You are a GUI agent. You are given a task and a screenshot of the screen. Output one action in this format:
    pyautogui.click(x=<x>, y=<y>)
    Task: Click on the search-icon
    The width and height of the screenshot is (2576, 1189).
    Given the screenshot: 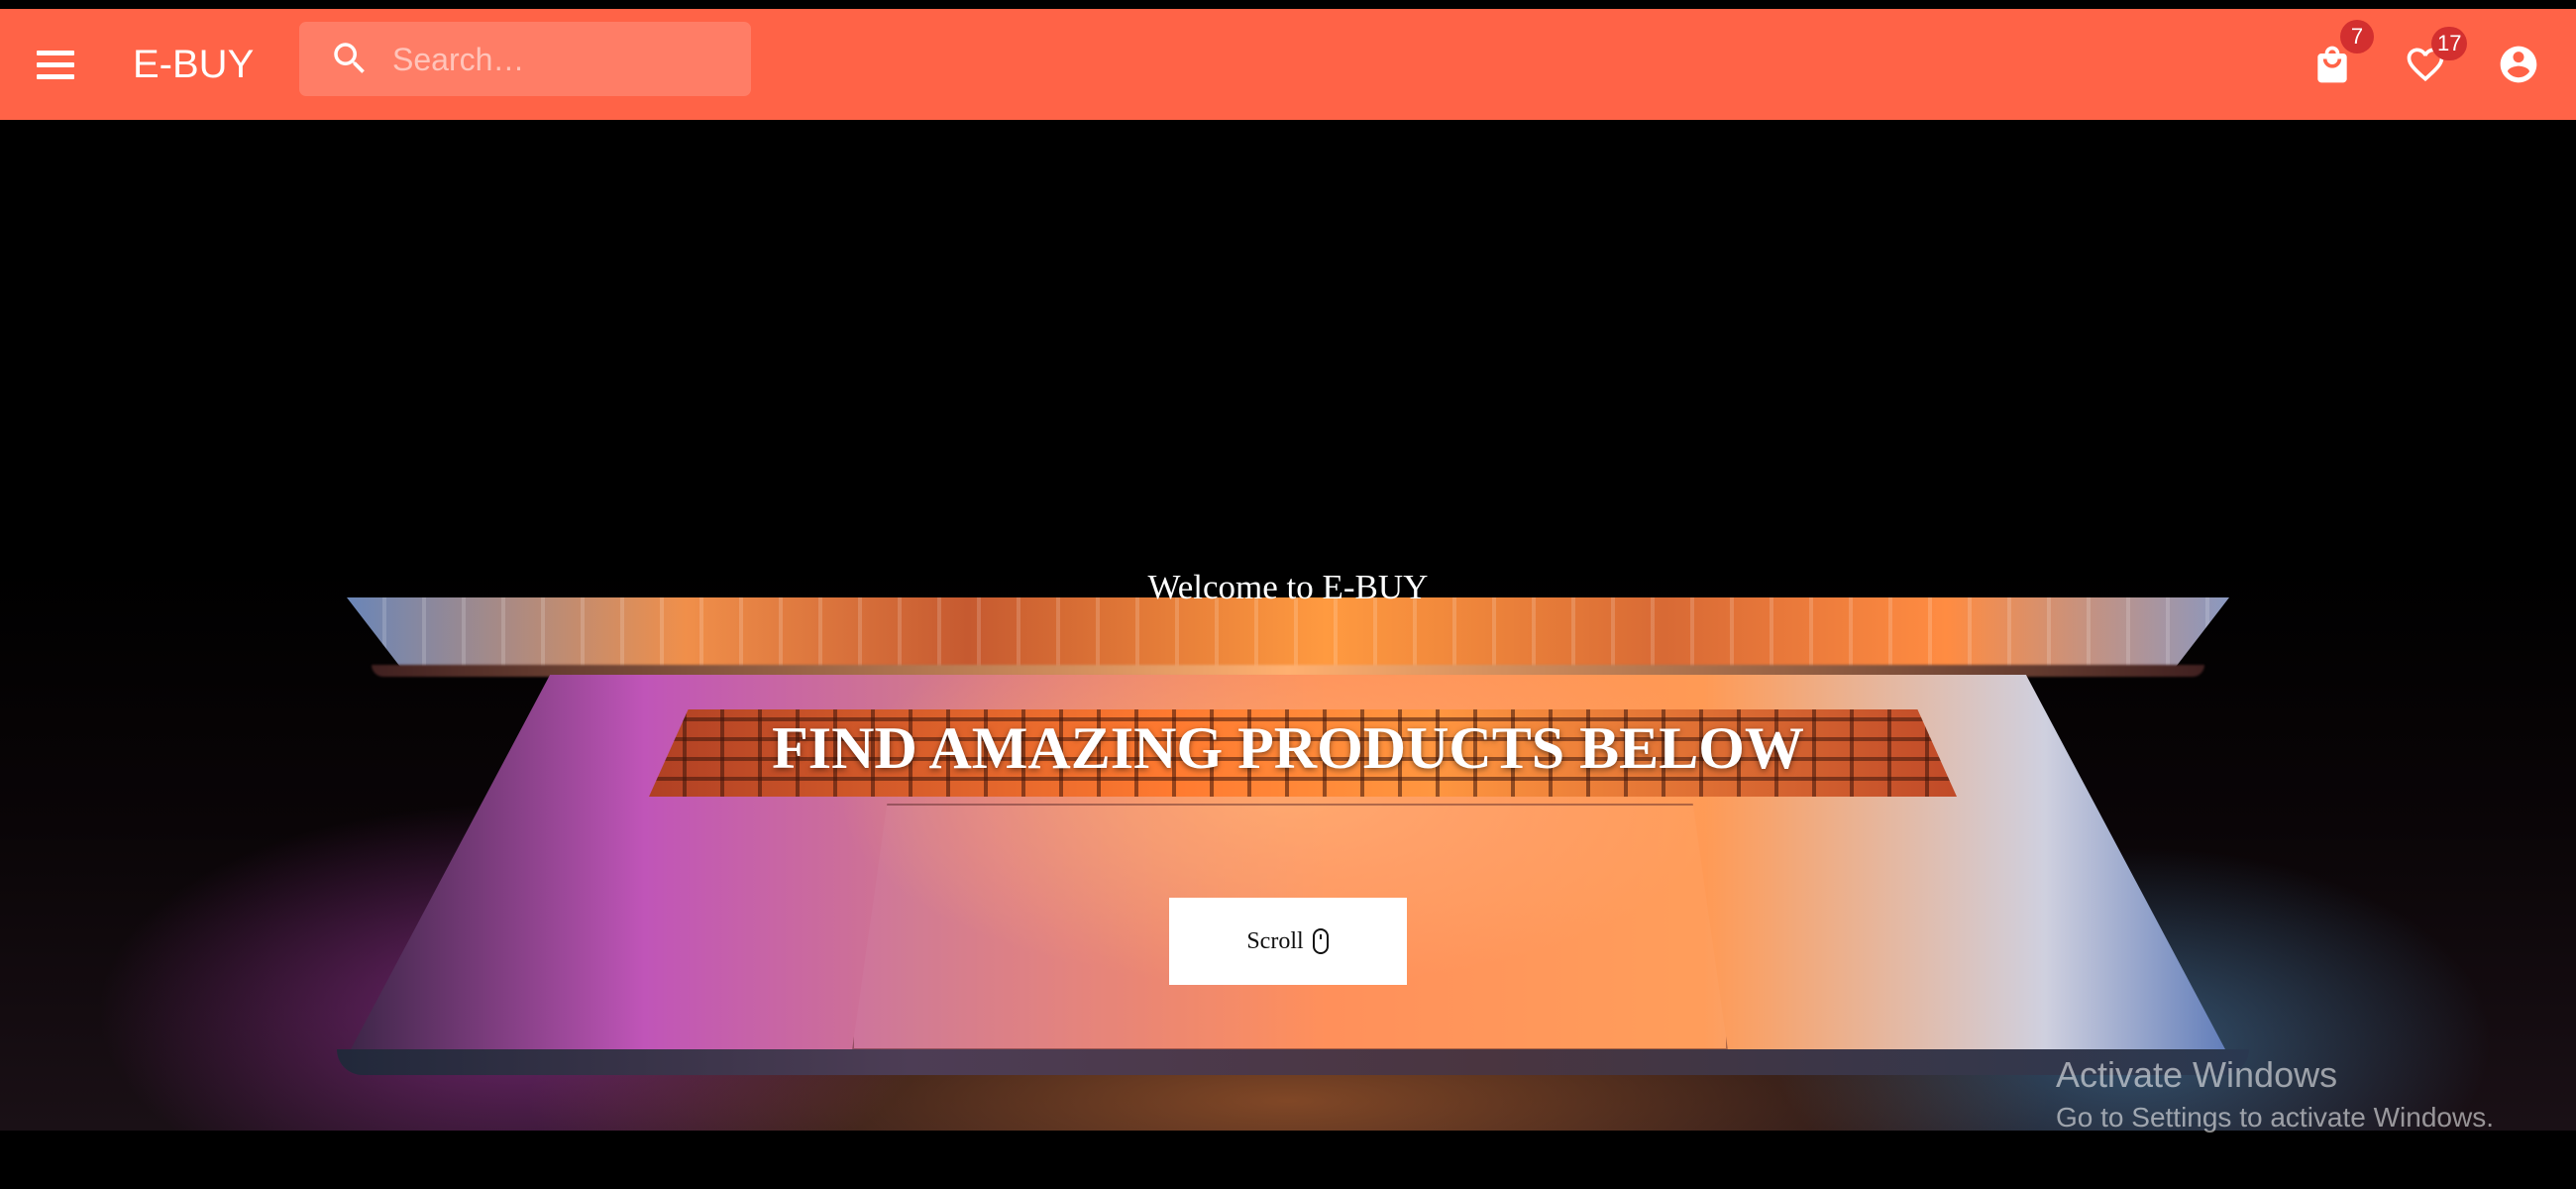 What is the action you would take?
    pyautogui.click(x=349, y=58)
    